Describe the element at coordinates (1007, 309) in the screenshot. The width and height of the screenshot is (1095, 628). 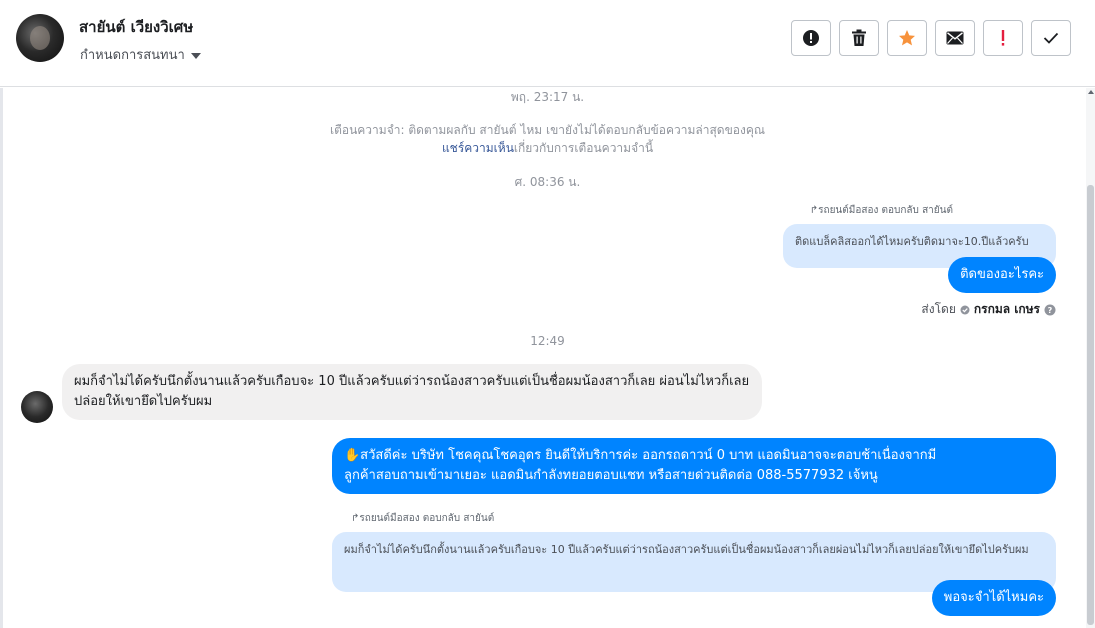
I see `sender-name: กรกมล เกษร` at that location.